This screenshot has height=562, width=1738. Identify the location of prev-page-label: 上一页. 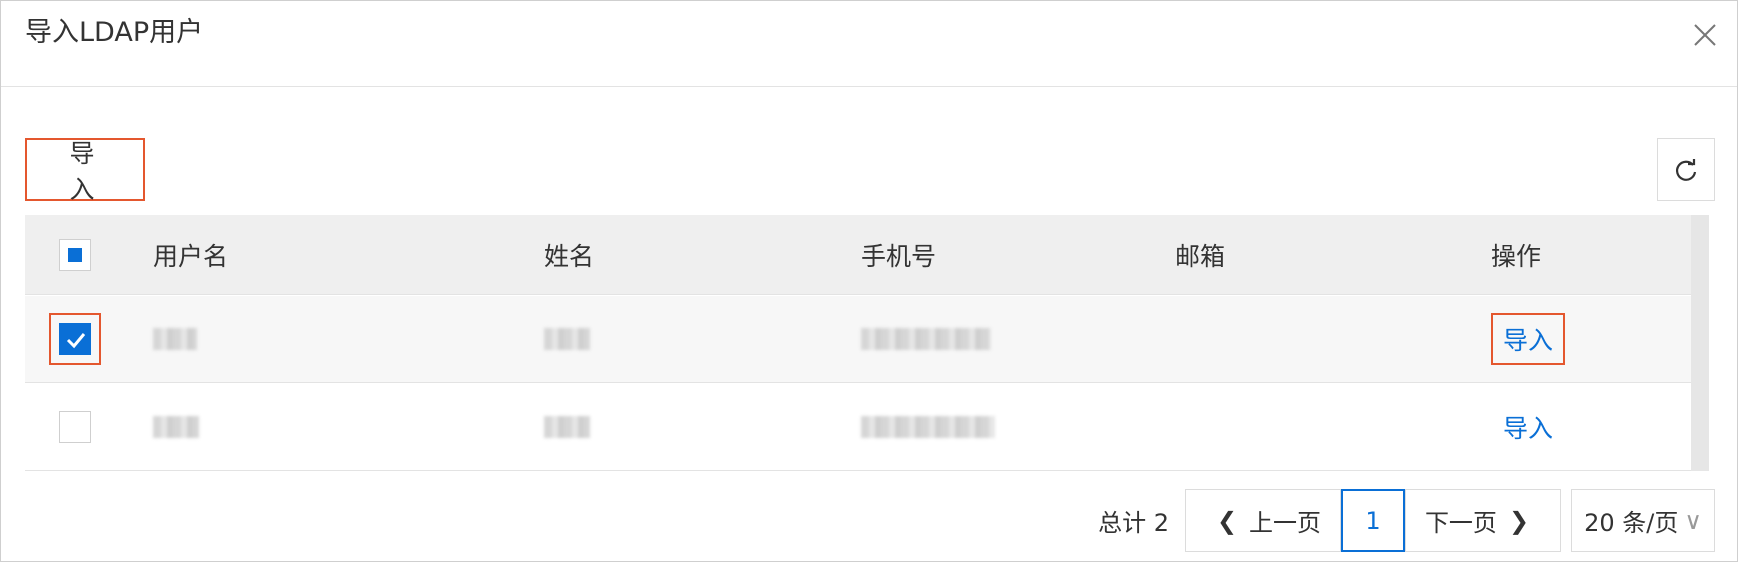
(1285, 523).